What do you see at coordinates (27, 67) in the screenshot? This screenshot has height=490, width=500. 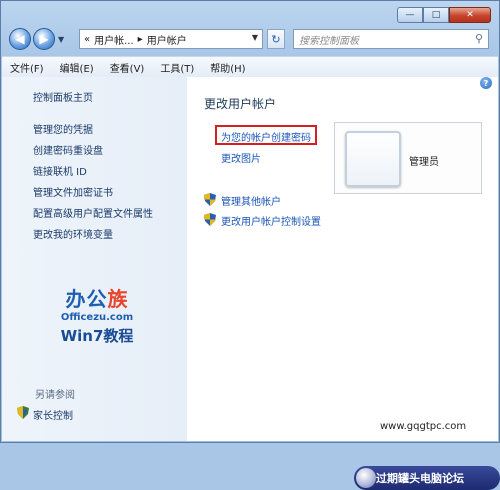 I see `menu-file: 文件(F)` at bounding box center [27, 67].